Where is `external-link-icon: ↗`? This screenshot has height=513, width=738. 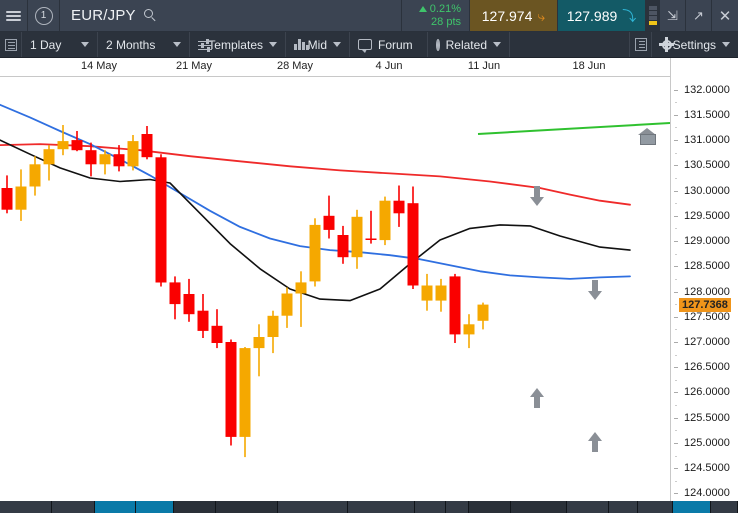 external-link-icon: ↗ is located at coordinates (699, 15).